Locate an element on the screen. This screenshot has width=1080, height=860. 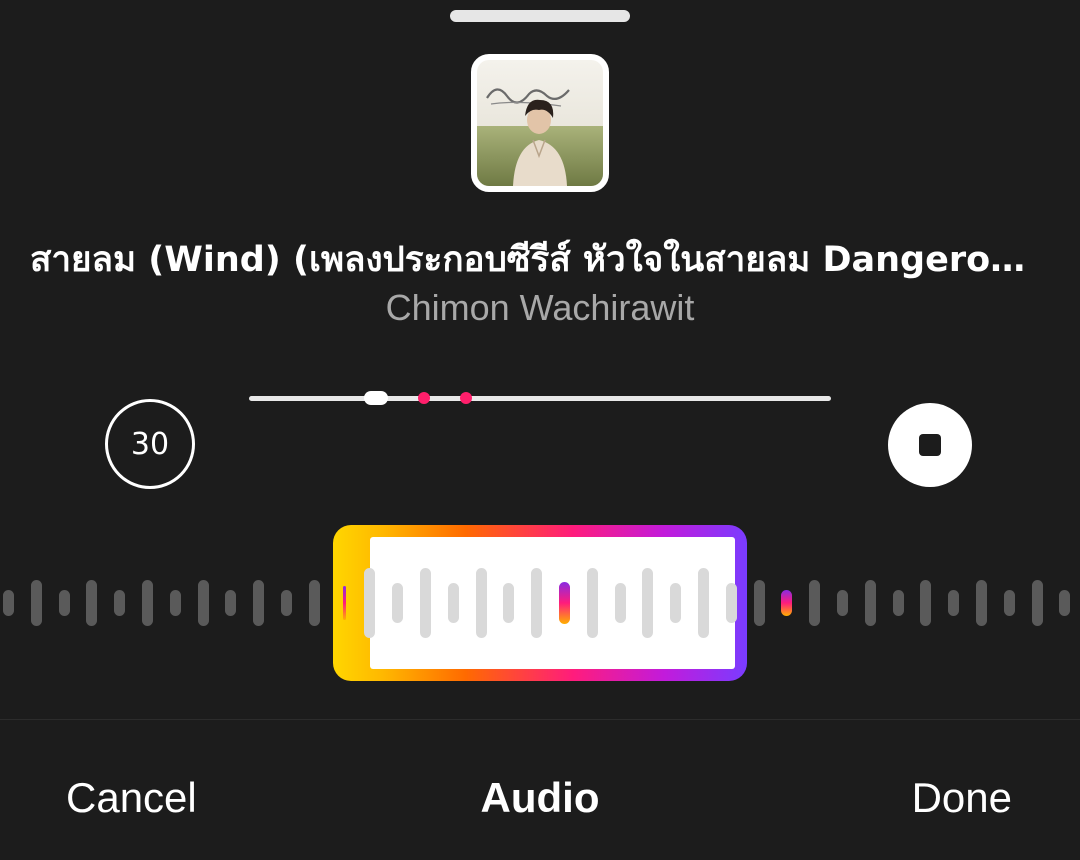
clip-duration-button: 30 is located at coordinates (150, 444).